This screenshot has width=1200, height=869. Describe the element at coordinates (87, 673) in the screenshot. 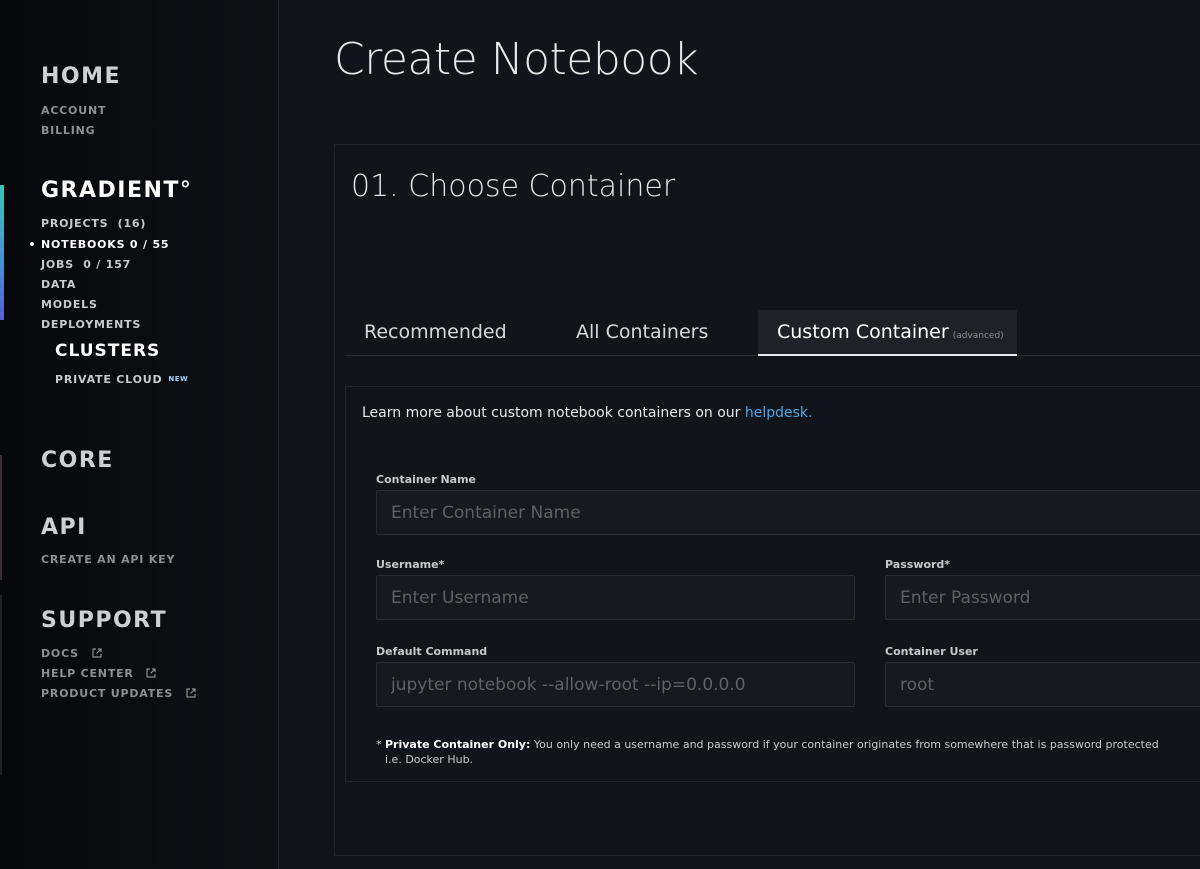

I see `nav-help-center-label: HELP CENTER` at that location.